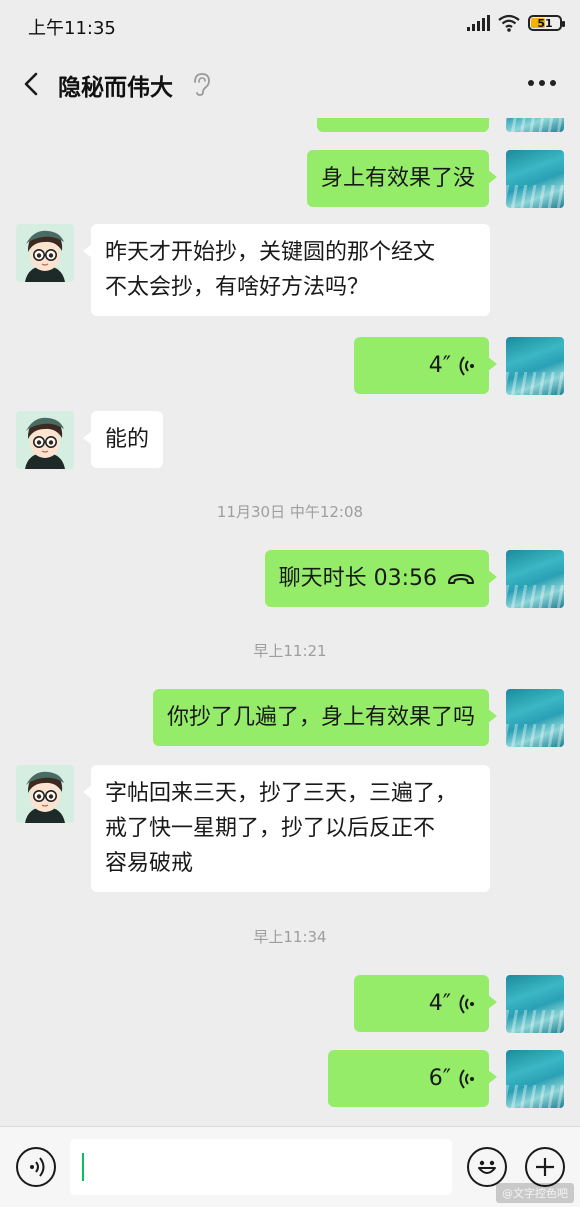 The image size is (580, 1207). I want to click on signal-icon, so click(478, 23).